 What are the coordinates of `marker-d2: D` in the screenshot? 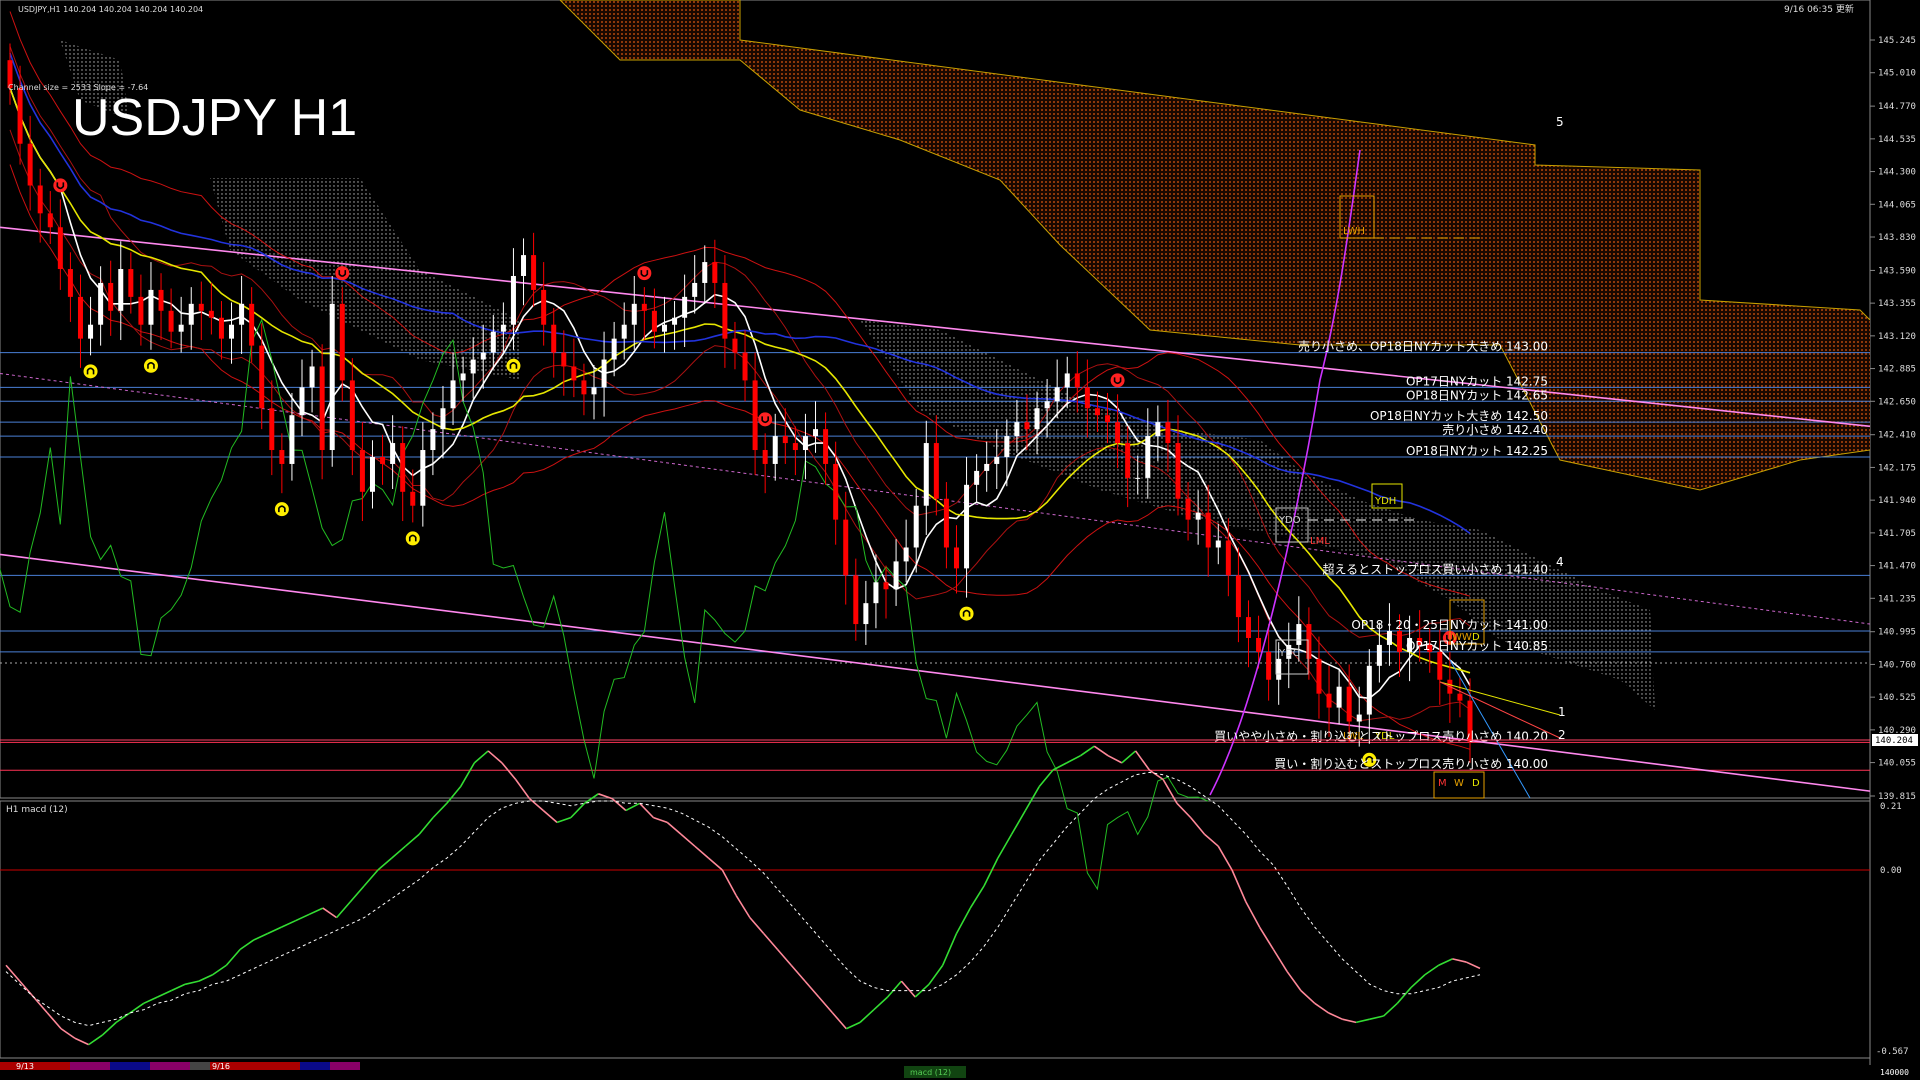 It's located at (1476, 783).